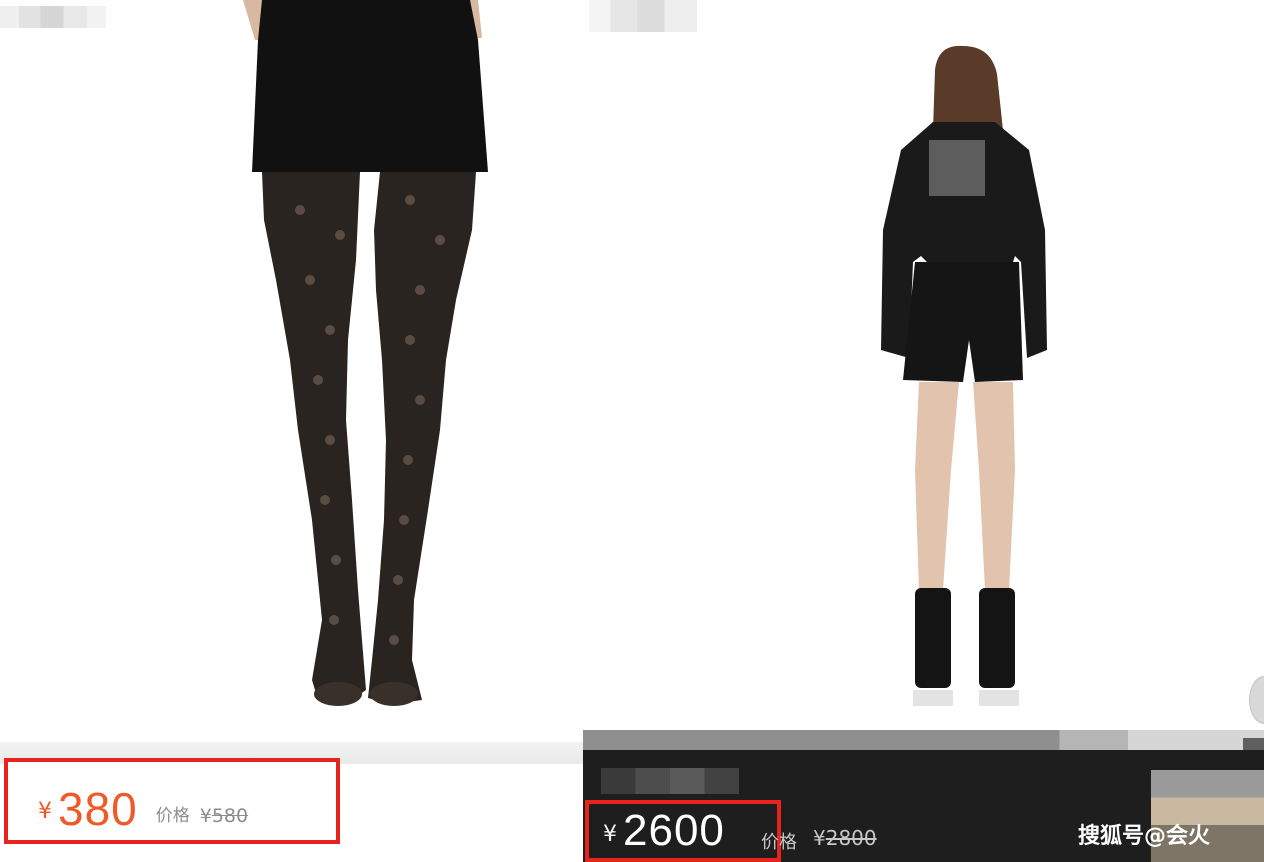 The width and height of the screenshot is (1264, 862). Describe the element at coordinates (851, 838) in the screenshot. I see `original-amount: 2800` at that location.